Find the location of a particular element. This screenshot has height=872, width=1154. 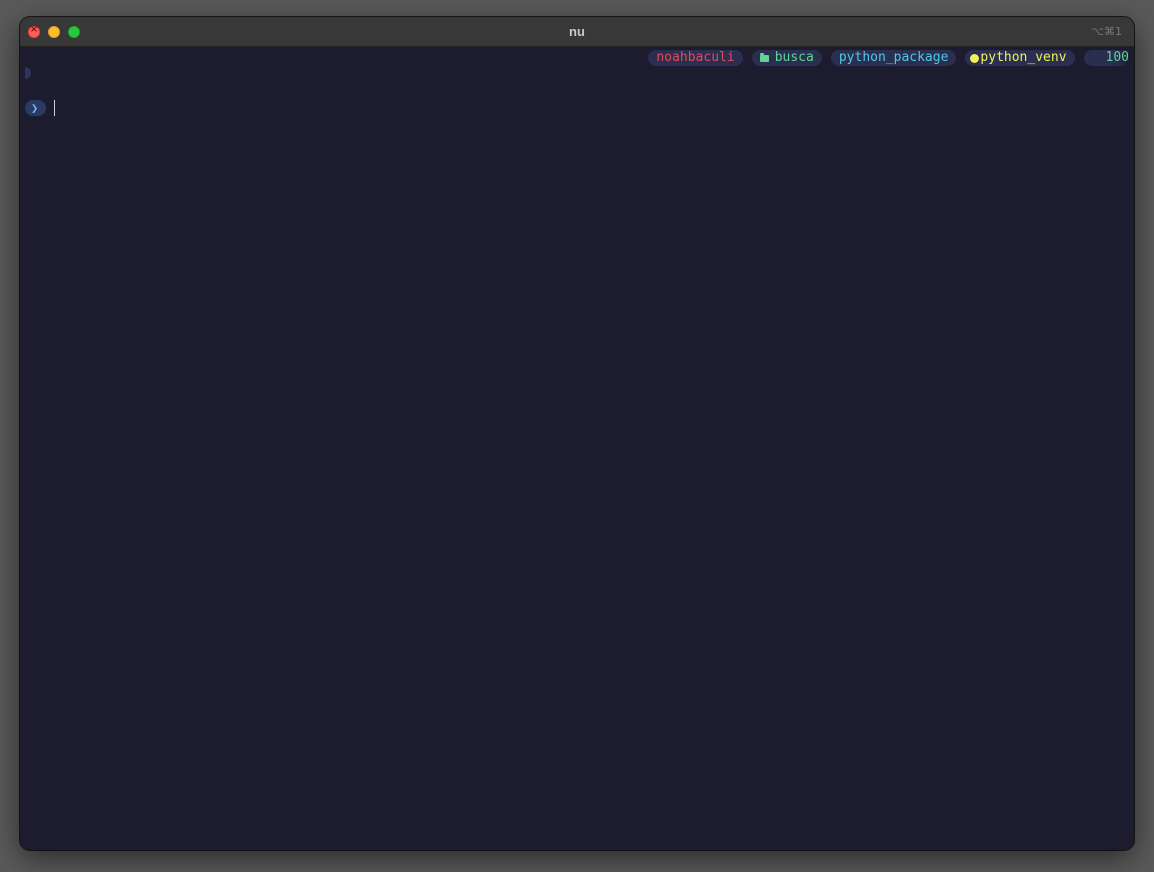

number-segment: 100 is located at coordinates (1106, 58).